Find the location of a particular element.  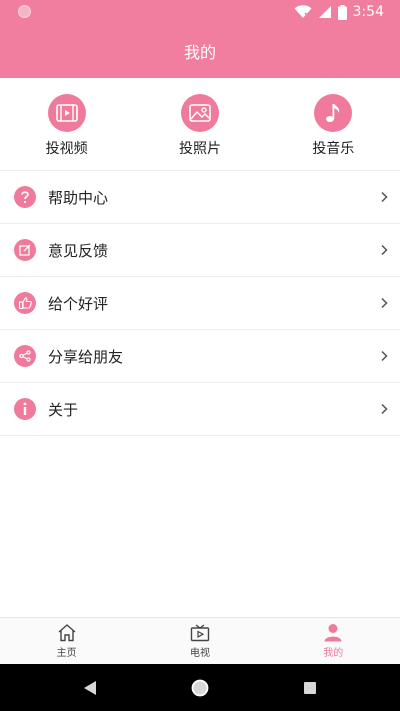

page-title: 我的 is located at coordinates (199, 52).